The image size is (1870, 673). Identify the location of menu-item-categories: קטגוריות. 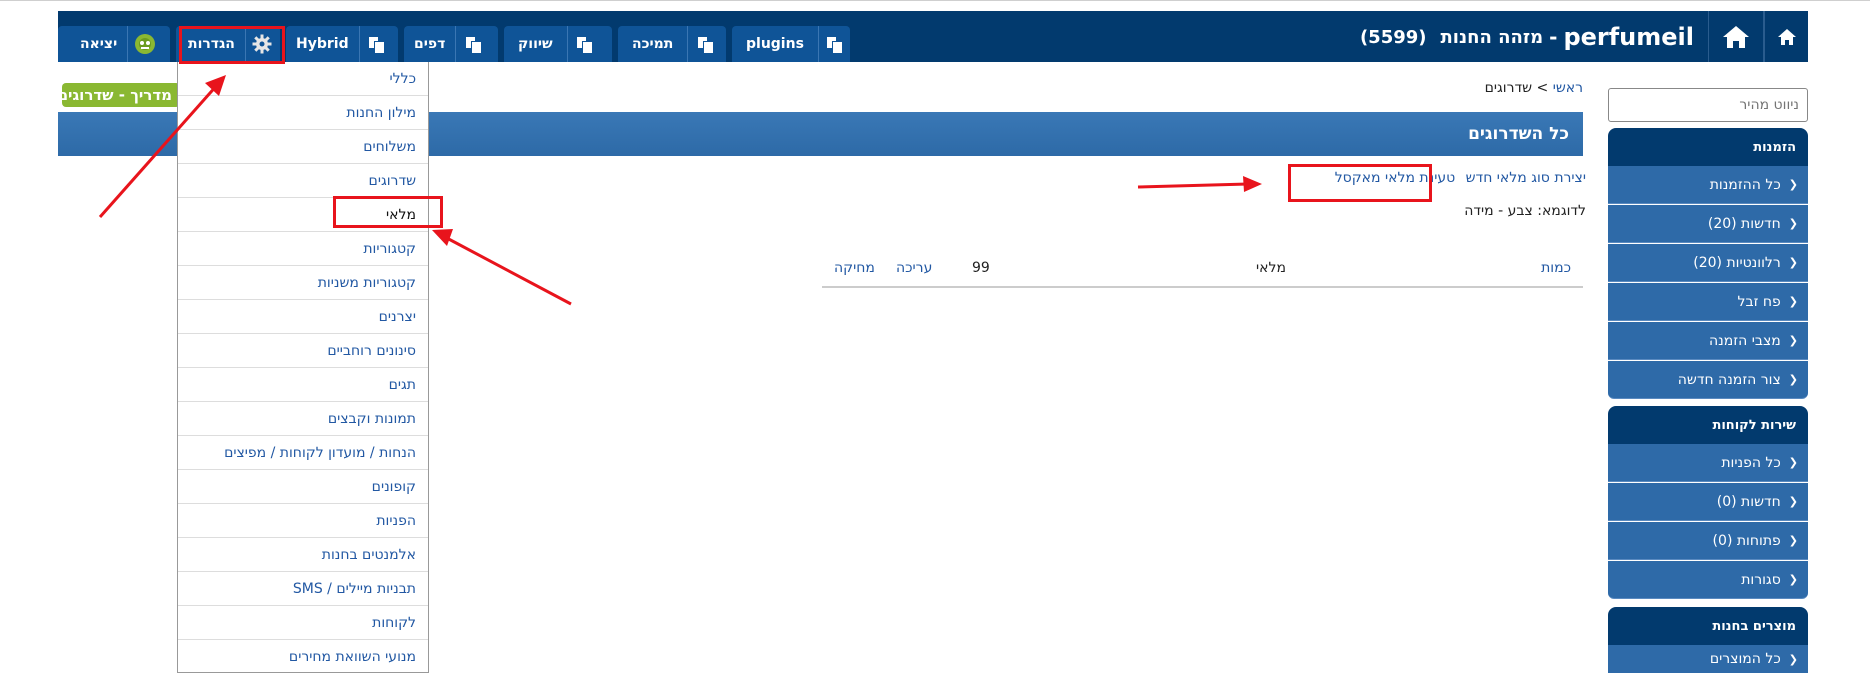
(303, 249).